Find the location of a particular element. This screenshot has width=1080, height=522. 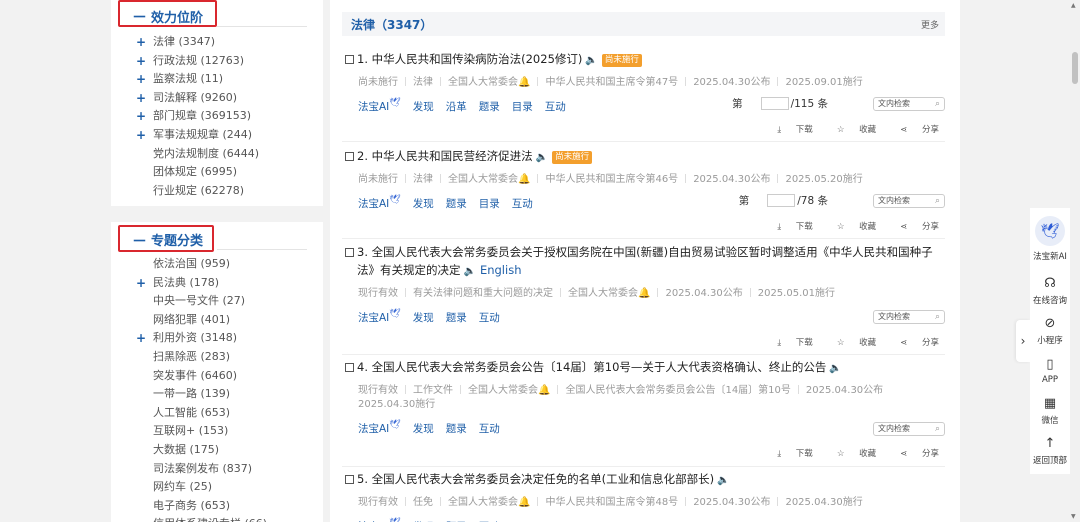

tree-item-label: 军事法规规章 (244) is located at coordinates (202, 134).